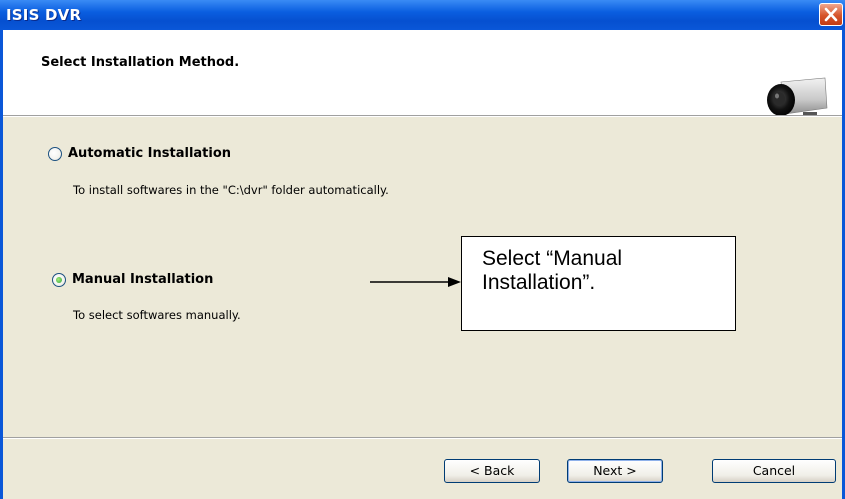  I want to click on annotation-text: Select “Manual Installation”., so click(552, 270).